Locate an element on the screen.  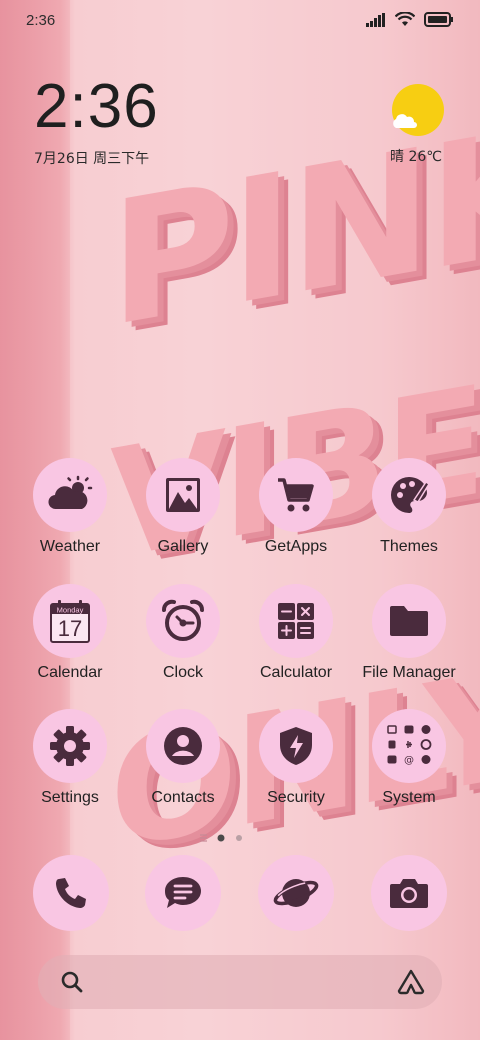
widget-time: 2:36 is located at coordinates (96, 106).